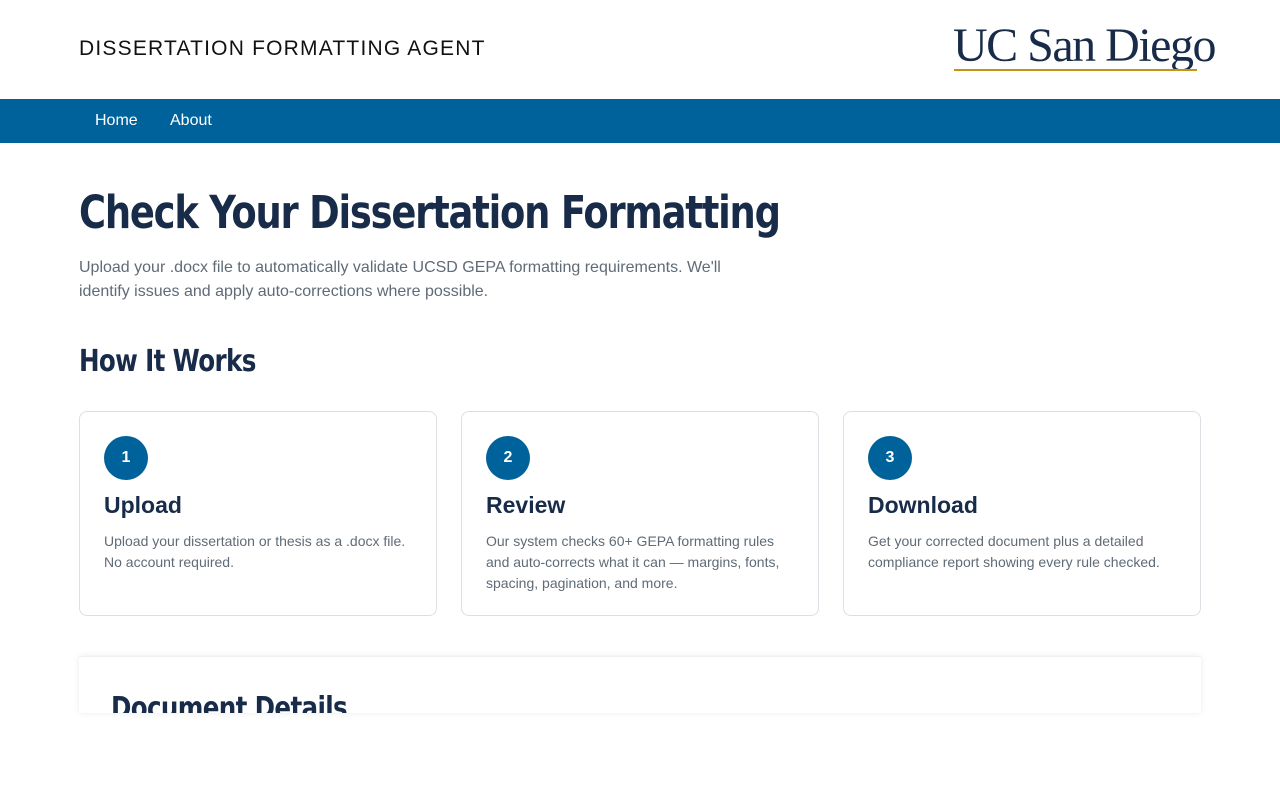  I want to click on step-title: Upload, so click(143, 505).